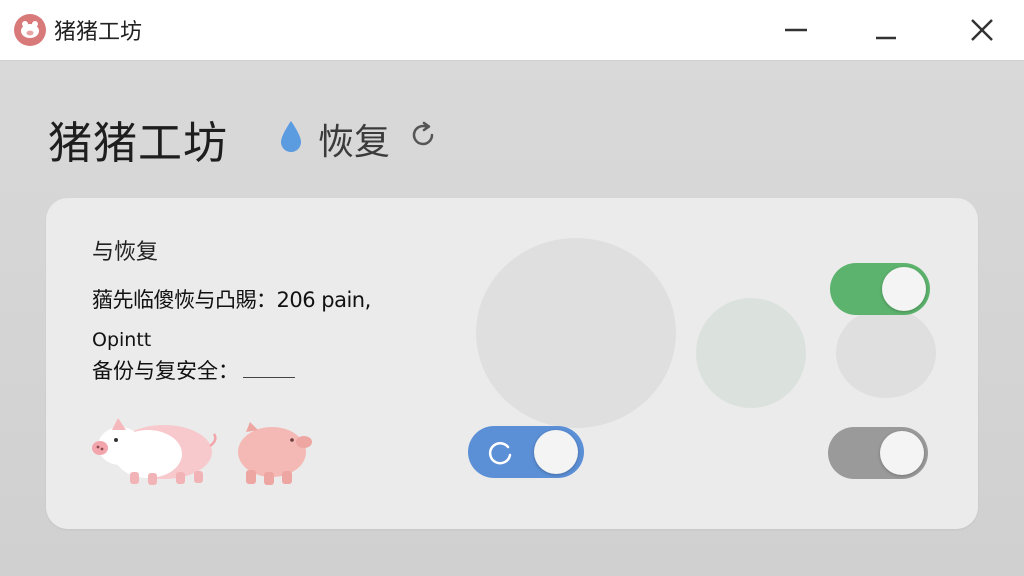 The image size is (1024, 576). What do you see at coordinates (526, 452) in the screenshot?
I see `restore-toggle` at bounding box center [526, 452].